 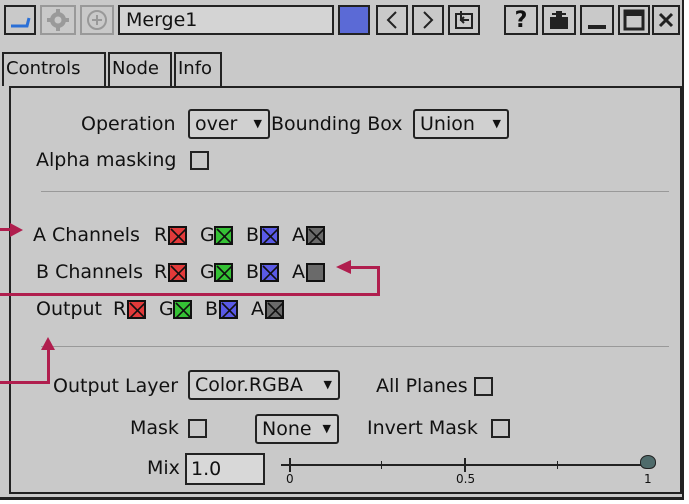 I want to click on settings-gear-icon, so click(x=58, y=20).